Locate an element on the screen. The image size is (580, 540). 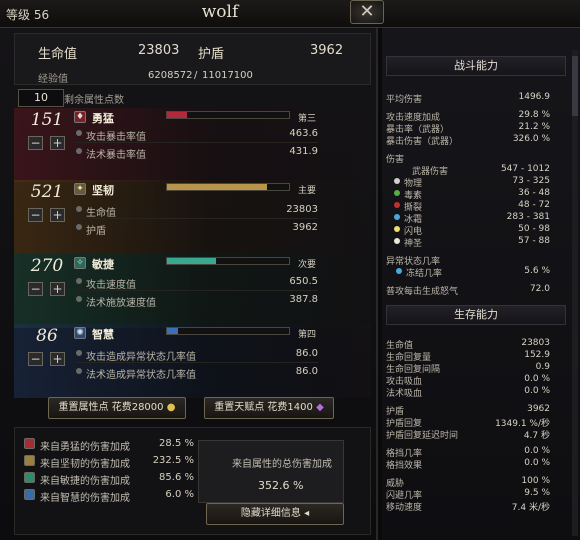
hide-details-button: 隐藏详细信息 ◂ is located at coordinates (275, 514).